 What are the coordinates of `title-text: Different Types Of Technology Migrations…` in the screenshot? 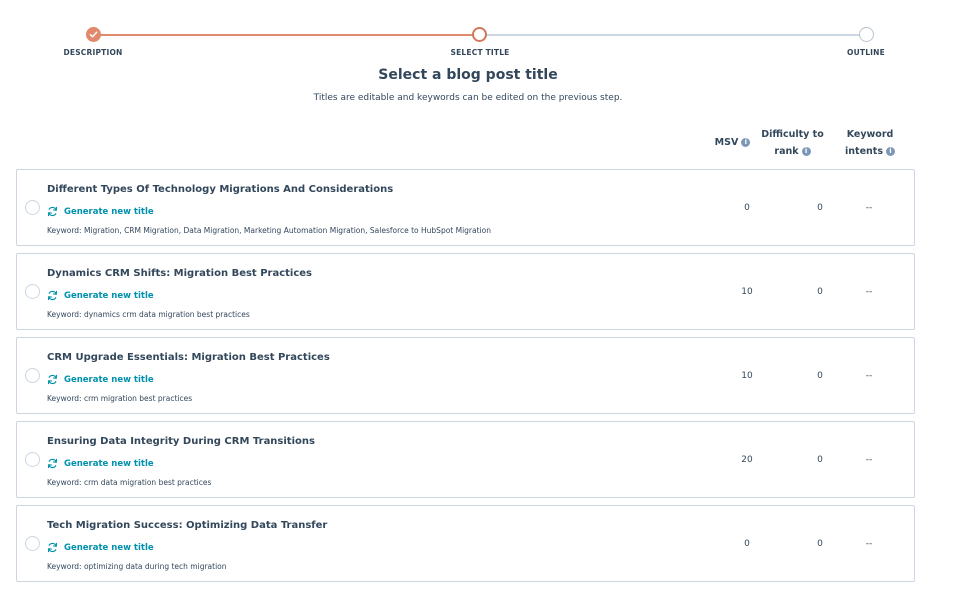 It's located at (220, 189).